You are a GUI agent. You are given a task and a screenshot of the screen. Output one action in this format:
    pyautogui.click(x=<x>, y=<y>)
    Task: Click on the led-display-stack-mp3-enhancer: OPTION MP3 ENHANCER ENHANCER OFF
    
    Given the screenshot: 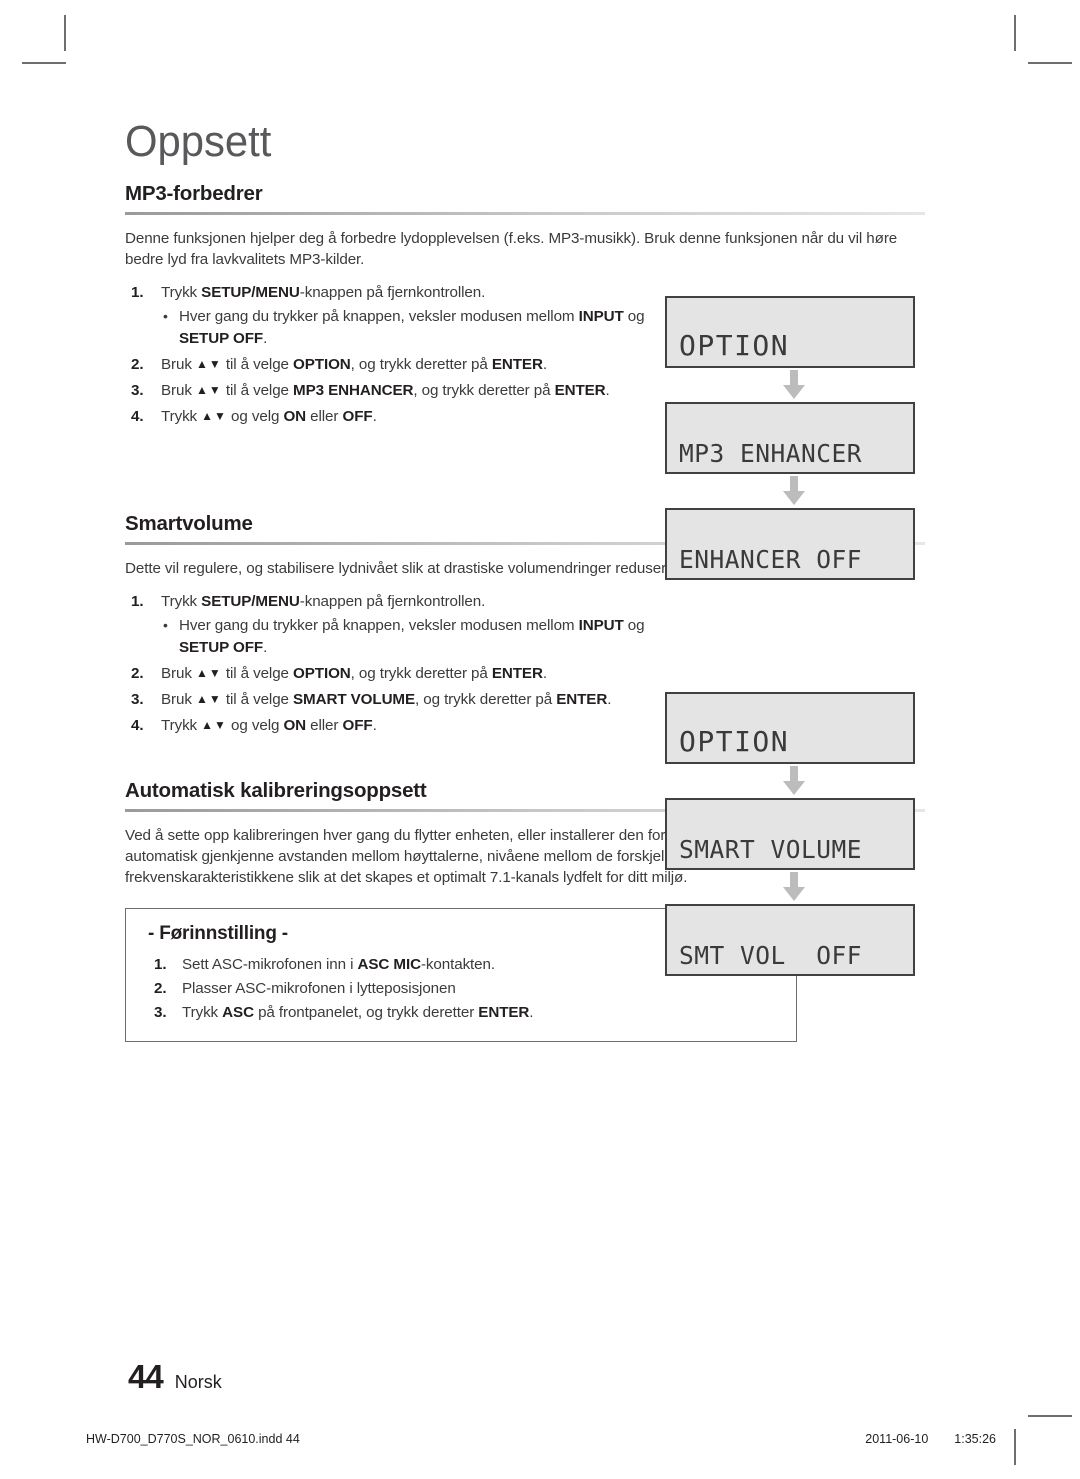 What is the action you would take?
    pyautogui.click(x=794, y=438)
    